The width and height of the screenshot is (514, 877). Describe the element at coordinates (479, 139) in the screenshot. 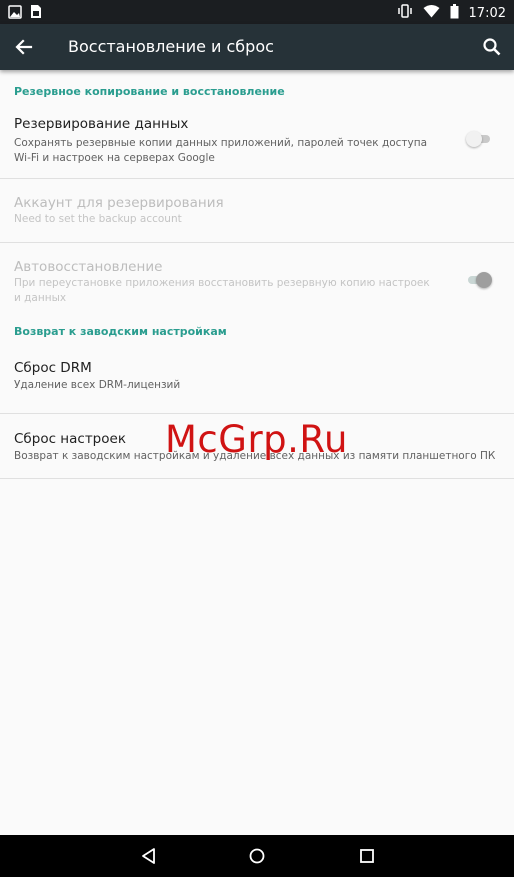

I see `backup-data-switch` at that location.